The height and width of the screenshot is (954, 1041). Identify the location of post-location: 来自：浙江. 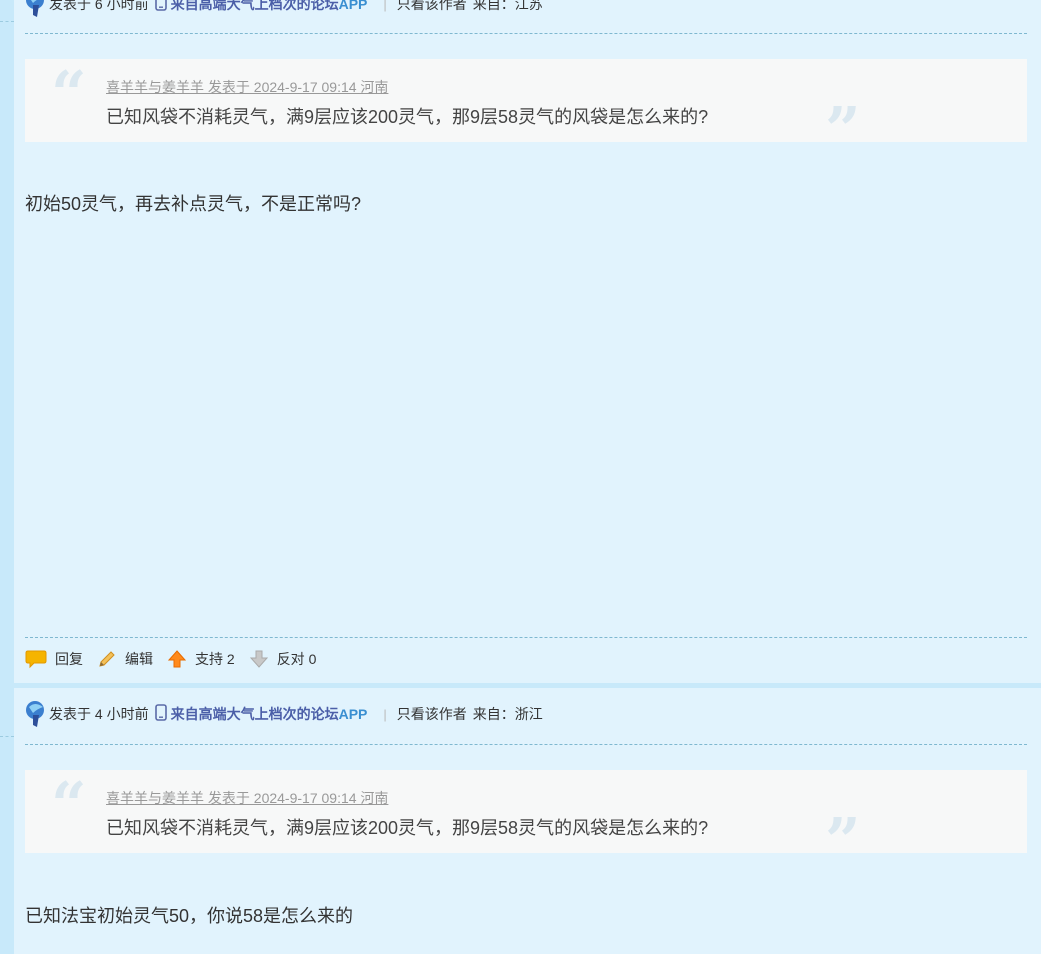
(507, 714).